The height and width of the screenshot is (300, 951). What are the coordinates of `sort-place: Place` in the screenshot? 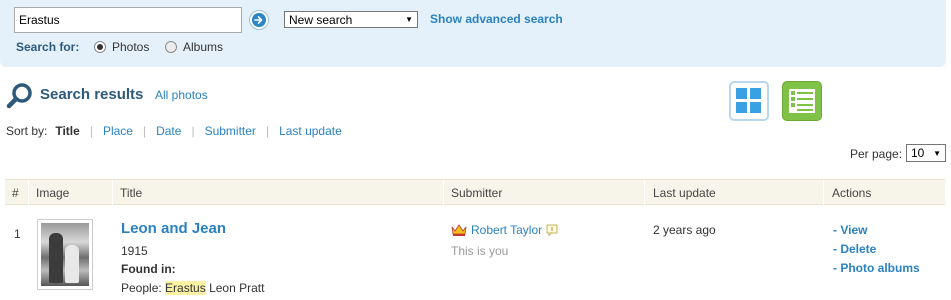 It's located at (118, 131).